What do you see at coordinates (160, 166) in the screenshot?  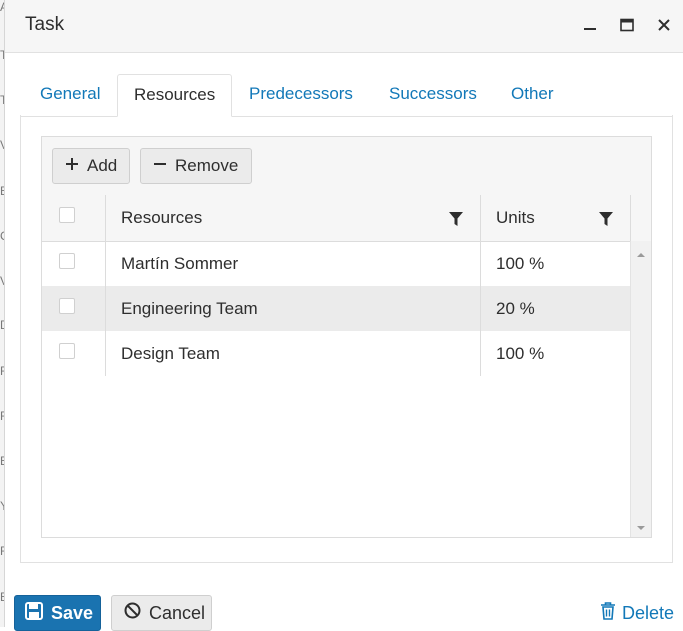 I see `minus-icon` at bounding box center [160, 166].